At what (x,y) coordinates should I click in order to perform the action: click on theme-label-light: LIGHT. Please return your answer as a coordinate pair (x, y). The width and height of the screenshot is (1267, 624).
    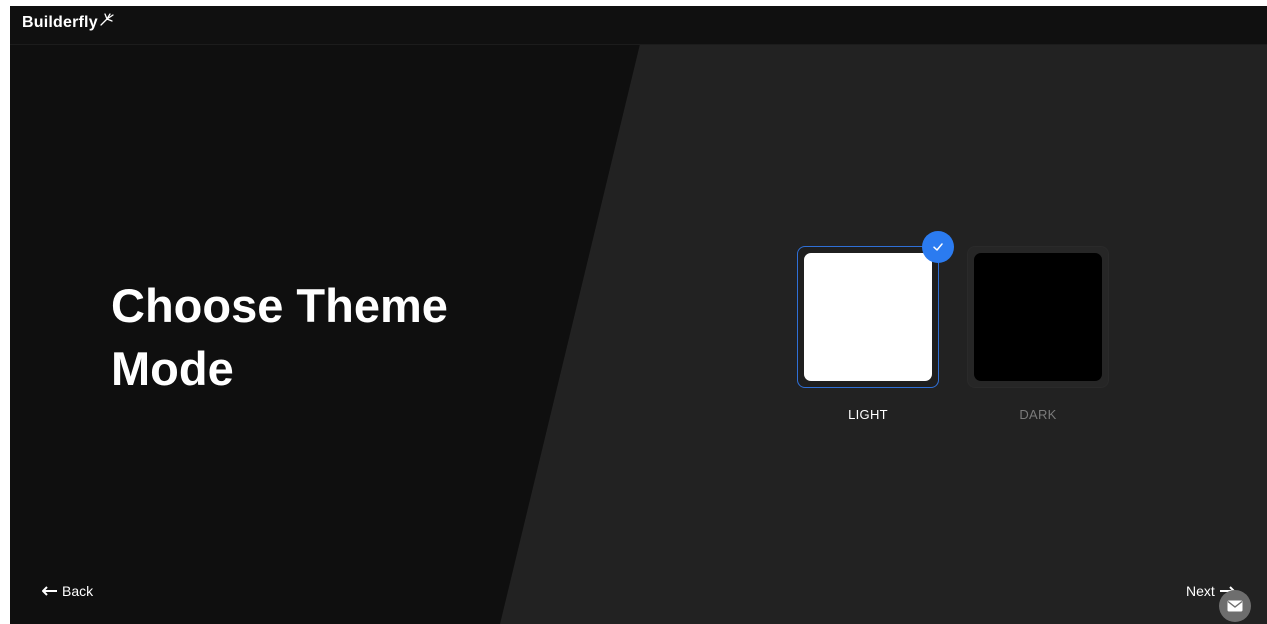
    Looking at the image, I should click on (868, 414).